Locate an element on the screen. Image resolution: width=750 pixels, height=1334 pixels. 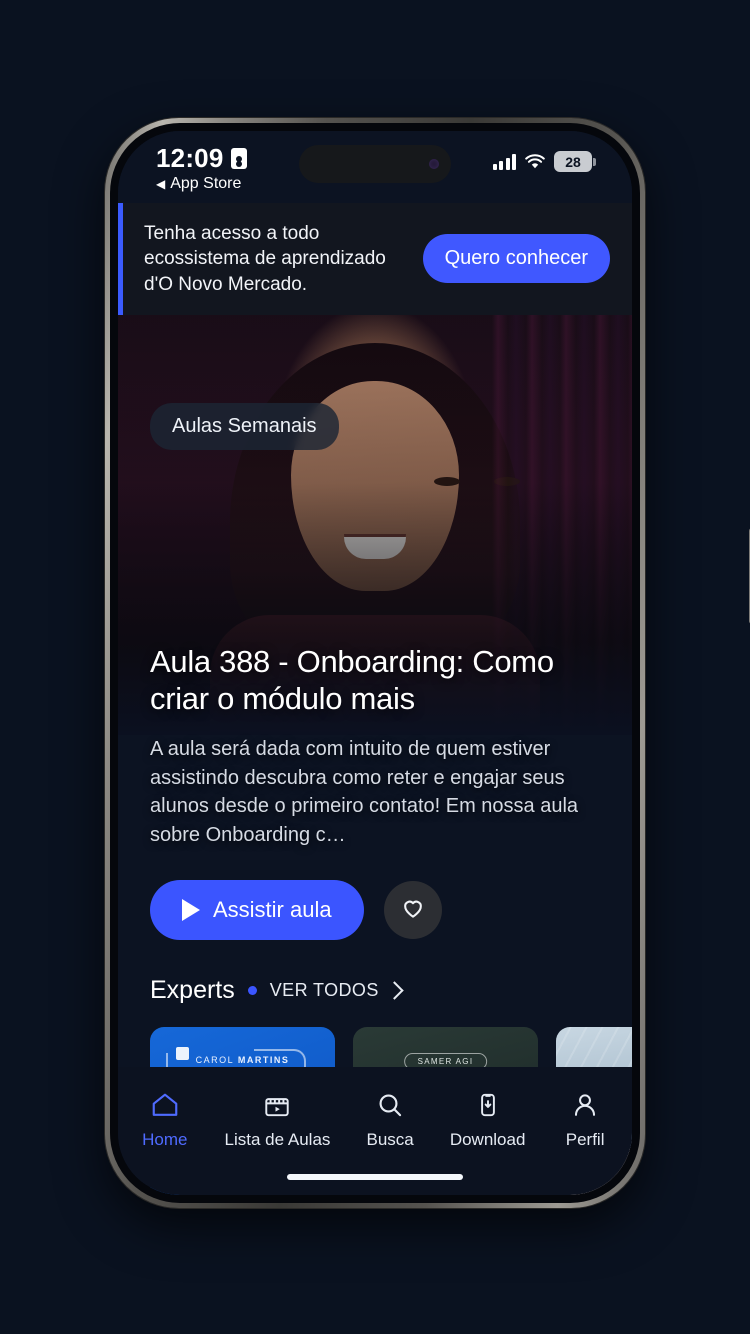
assistir-aula-button: Assistir aula is located at coordinates (257, 909).